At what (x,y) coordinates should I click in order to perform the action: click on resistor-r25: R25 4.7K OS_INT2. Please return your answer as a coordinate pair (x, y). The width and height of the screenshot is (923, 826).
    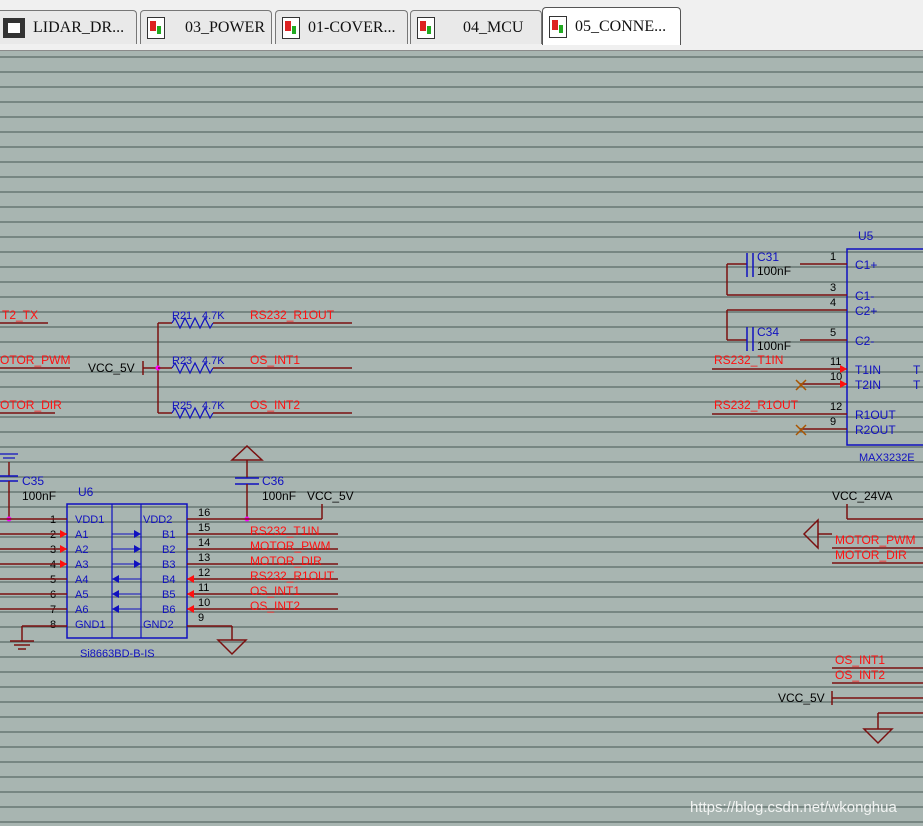
    Looking at the image, I should click on (255, 409).